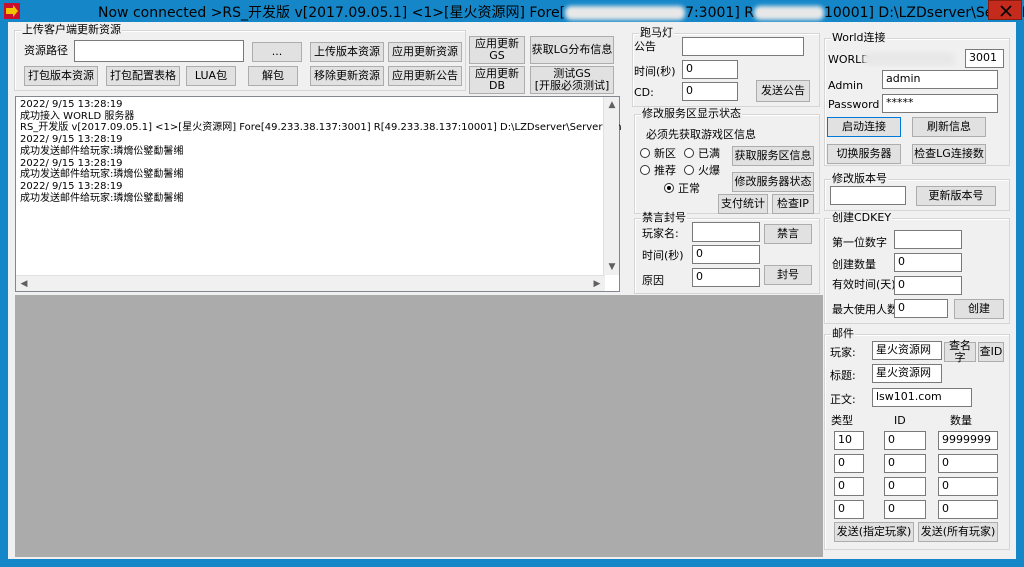 The width and height of the screenshot is (1024, 567). Describe the element at coordinates (710, 91) in the screenshot. I see `cd-input: 0` at that location.